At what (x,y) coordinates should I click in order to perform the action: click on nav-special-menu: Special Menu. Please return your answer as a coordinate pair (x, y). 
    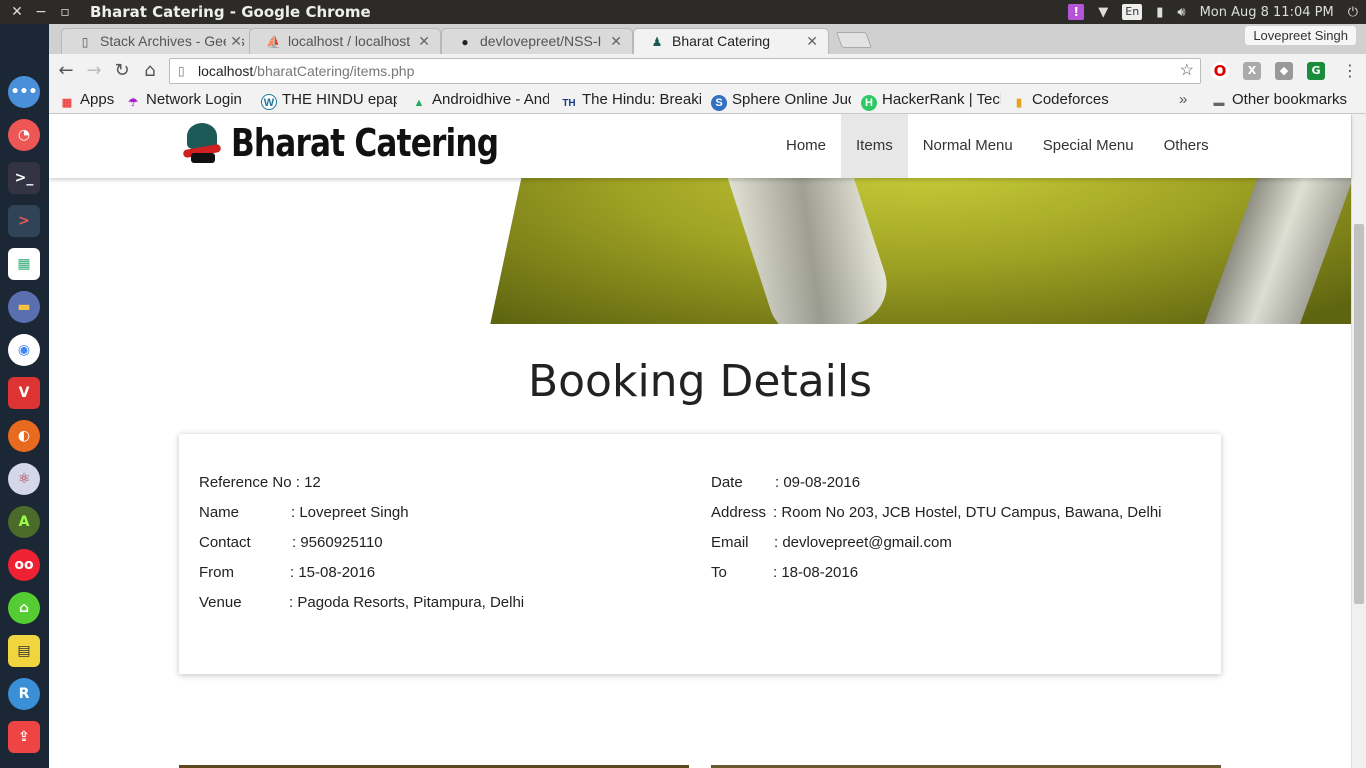
    Looking at the image, I should click on (1088, 146).